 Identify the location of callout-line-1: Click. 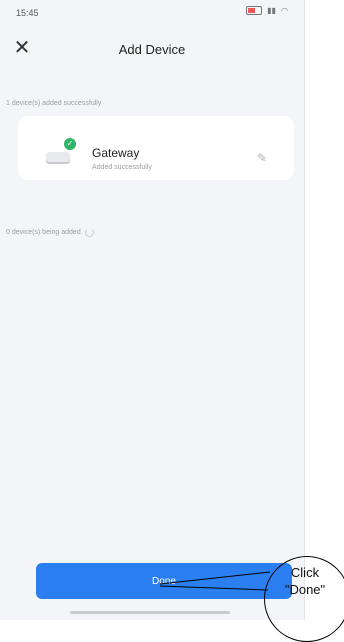
(305, 572).